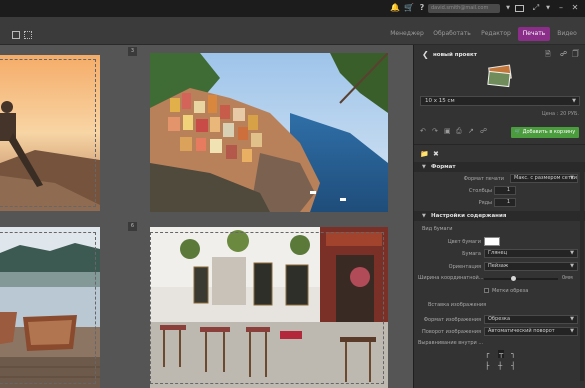  Describe the element at coordinates (510, 291) in the screenshot. I see `cut-marks-label: Метки обреза` at that location.